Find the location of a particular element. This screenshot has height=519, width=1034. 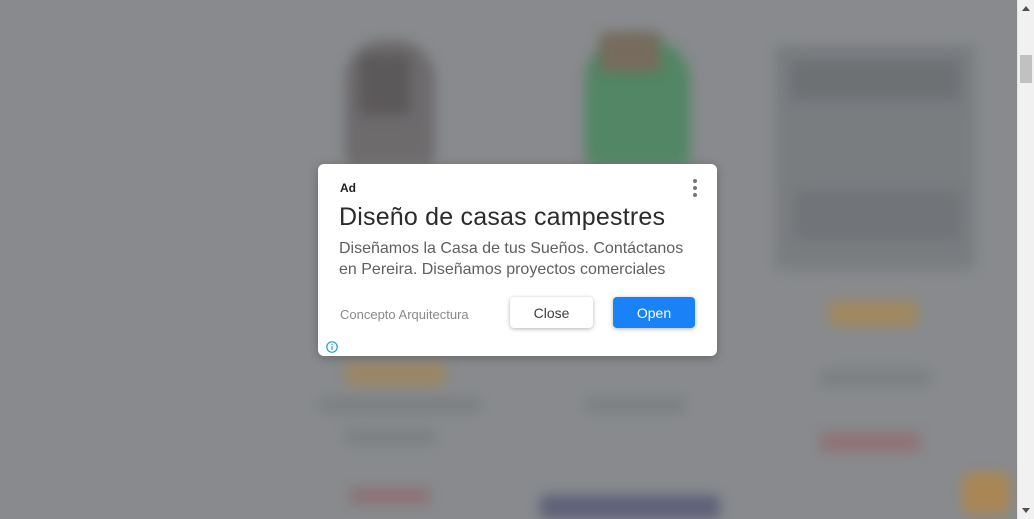

scroll-thumb is located at coordinates (1026, 69).